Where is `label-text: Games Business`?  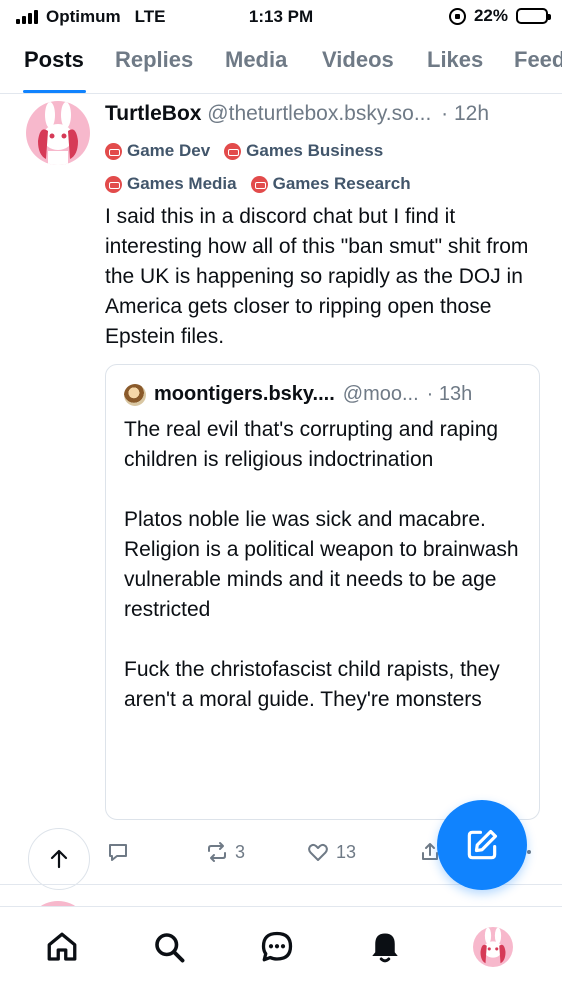
label-text: Games Business is located at coordinates (315, 150).